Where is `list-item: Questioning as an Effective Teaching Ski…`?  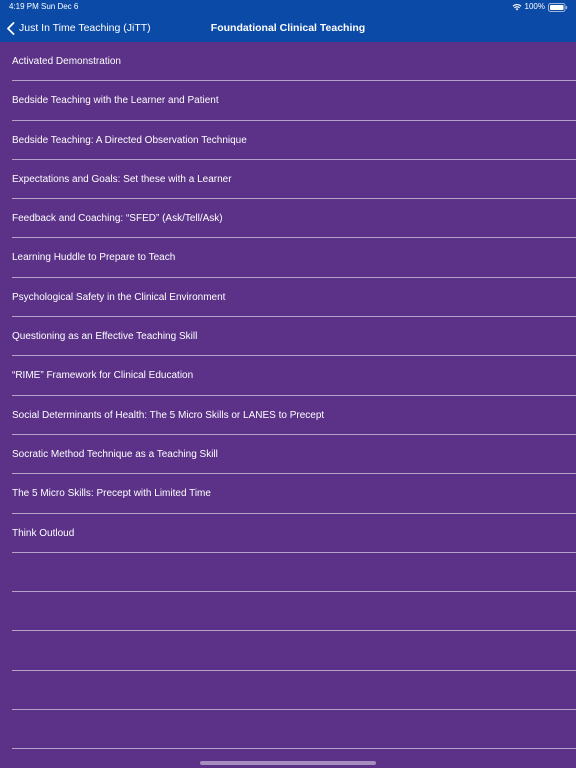
list-item: Questioning as an Effective Teaching Ski… is located at coordinates (294, 337).